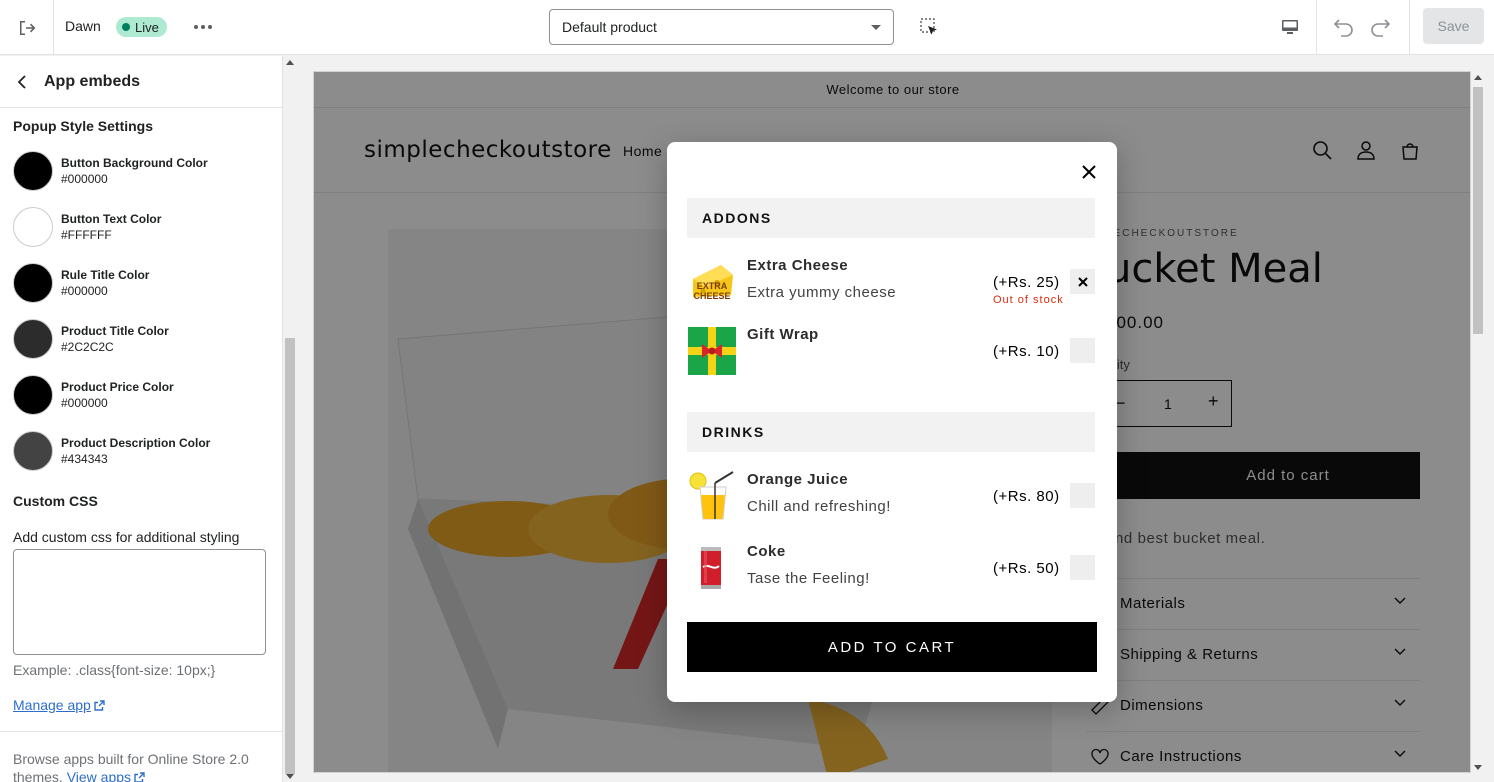  I want to click on addon-price: (+Rs. 10), so click(1026, 351).